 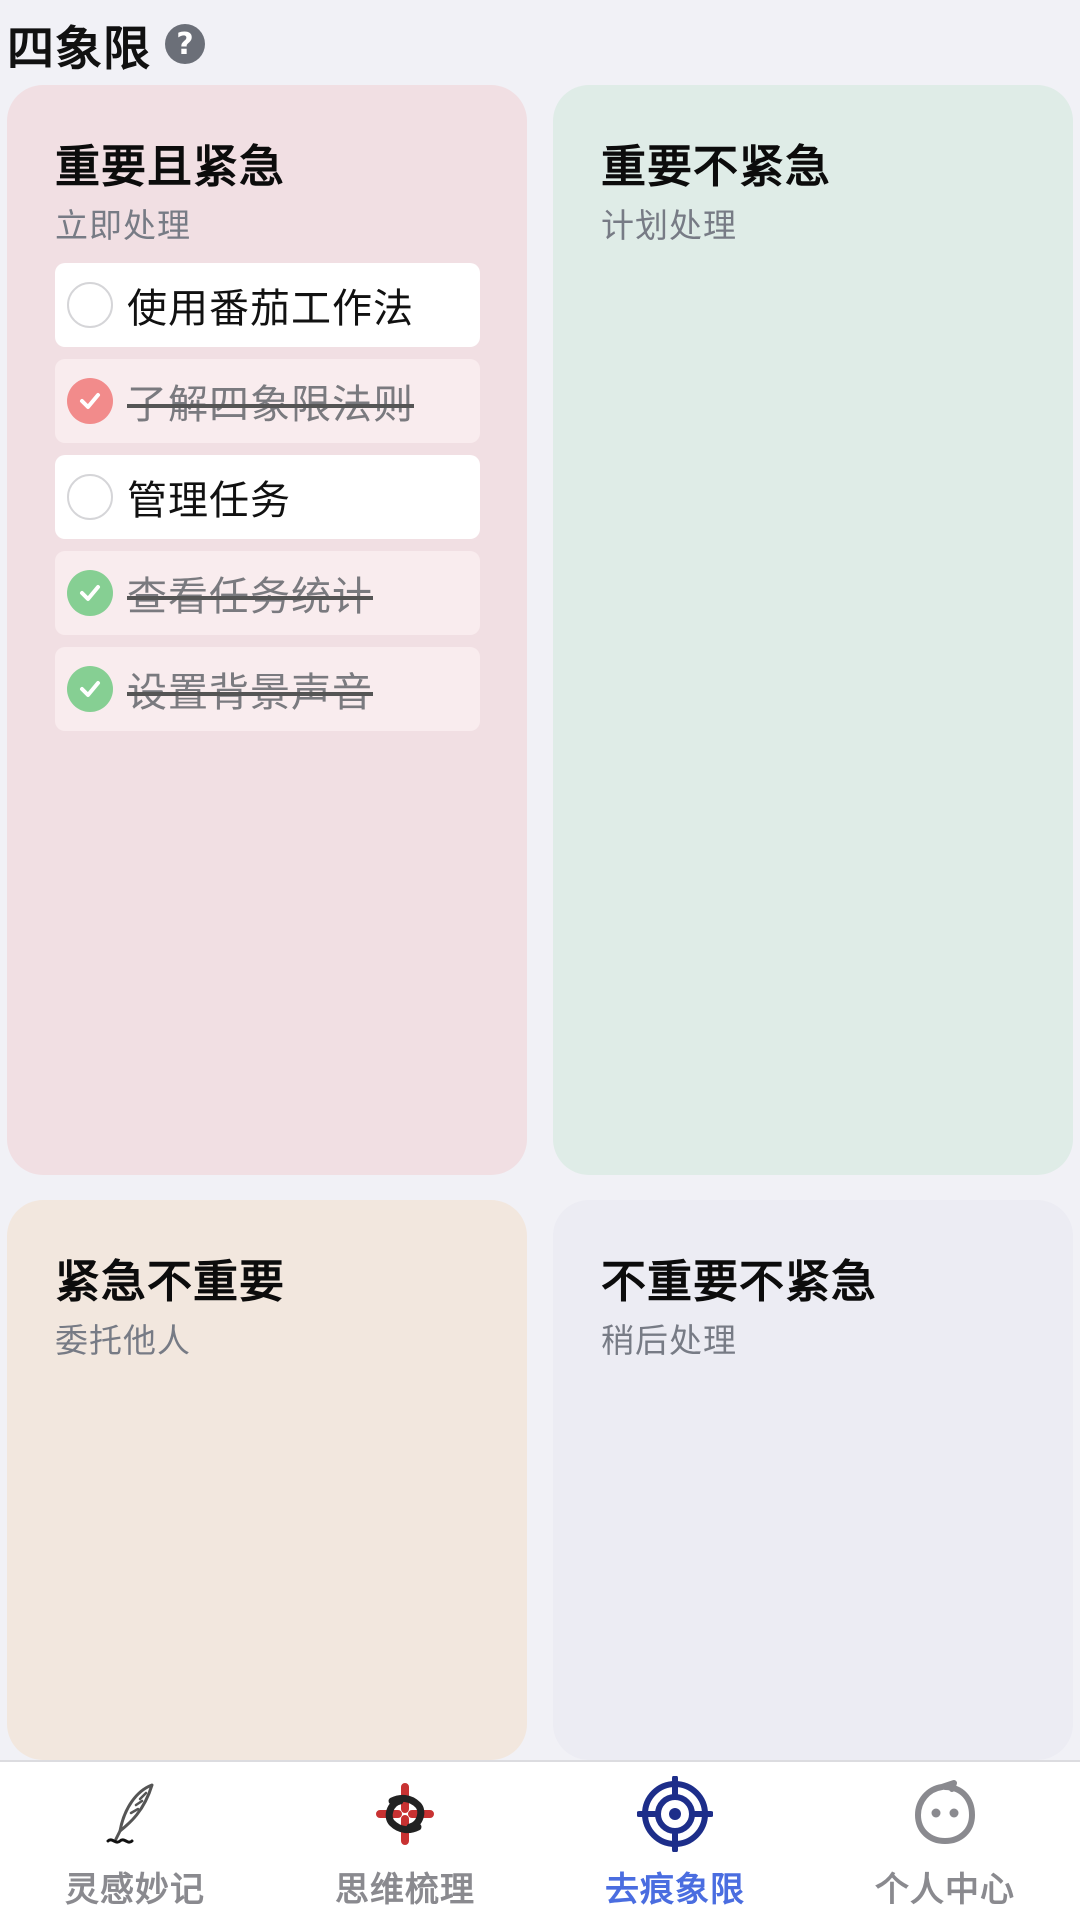 What do you see at coordinates (405, 1814) in the screenshot?
I see `knot-icon` at bounding box center [405, 1814].